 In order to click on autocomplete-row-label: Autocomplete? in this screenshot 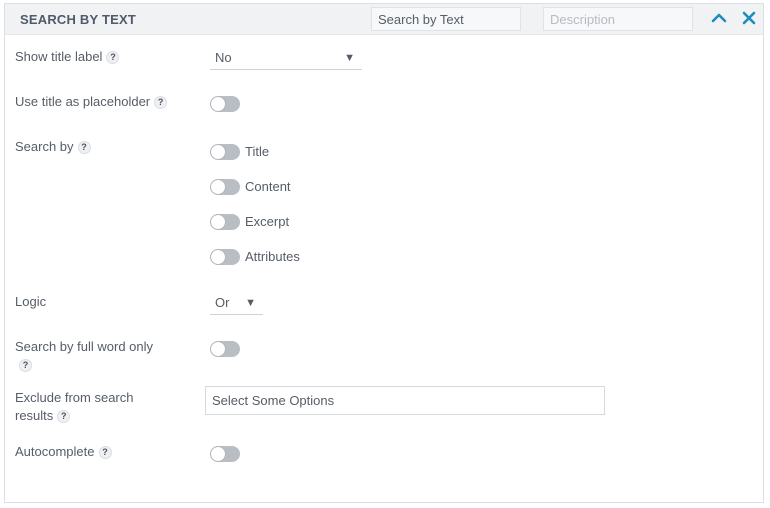, I will do `click(63, 452)`.